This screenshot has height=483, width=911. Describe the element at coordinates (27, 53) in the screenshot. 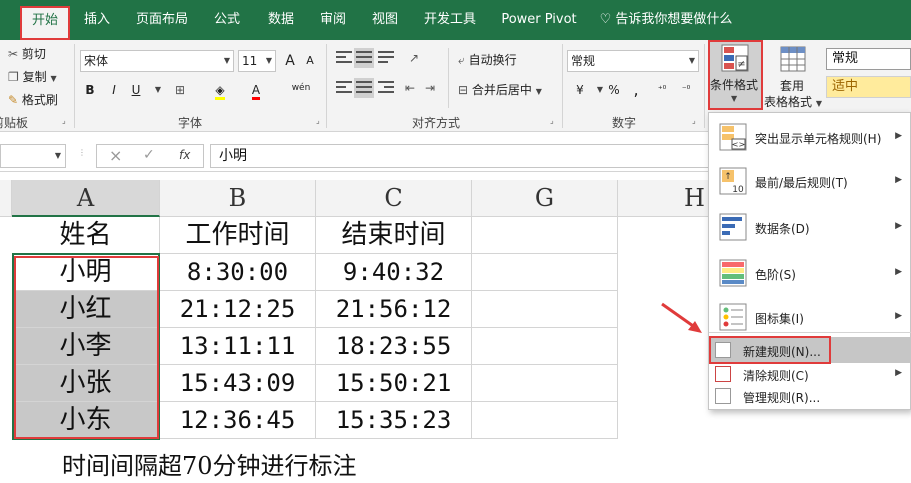

I see `cut-button: ✂ 剪切` at that location.